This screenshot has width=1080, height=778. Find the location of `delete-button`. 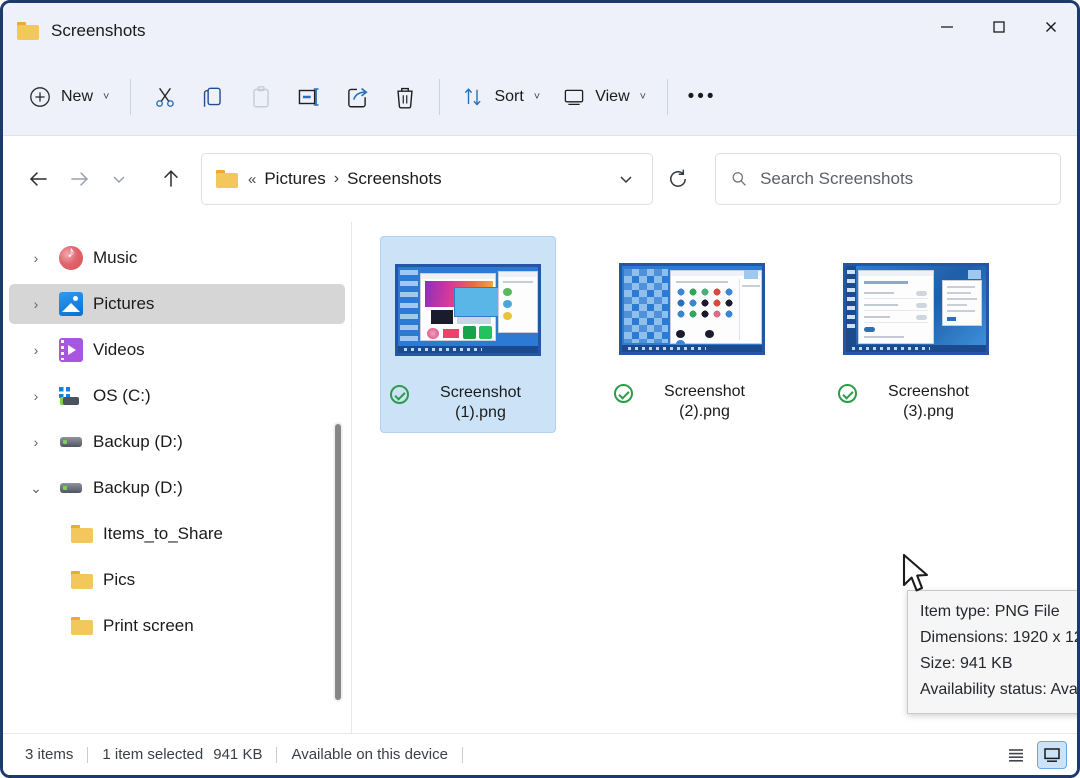

delete-button is located at coordinates (405, 97).